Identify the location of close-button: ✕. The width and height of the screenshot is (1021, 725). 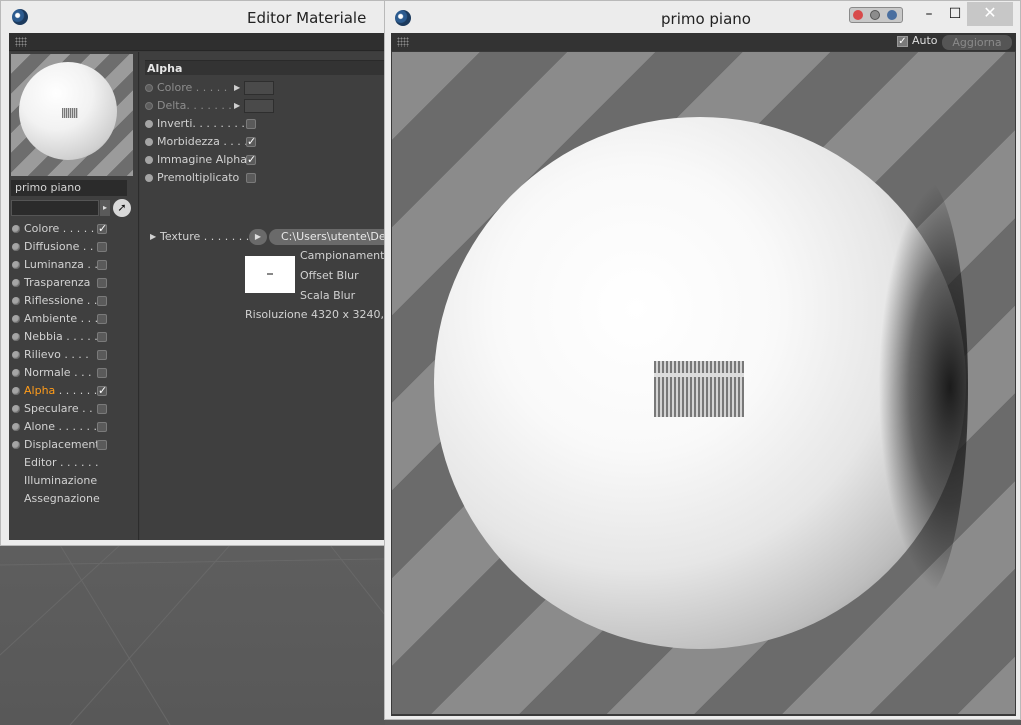
(990, 14).